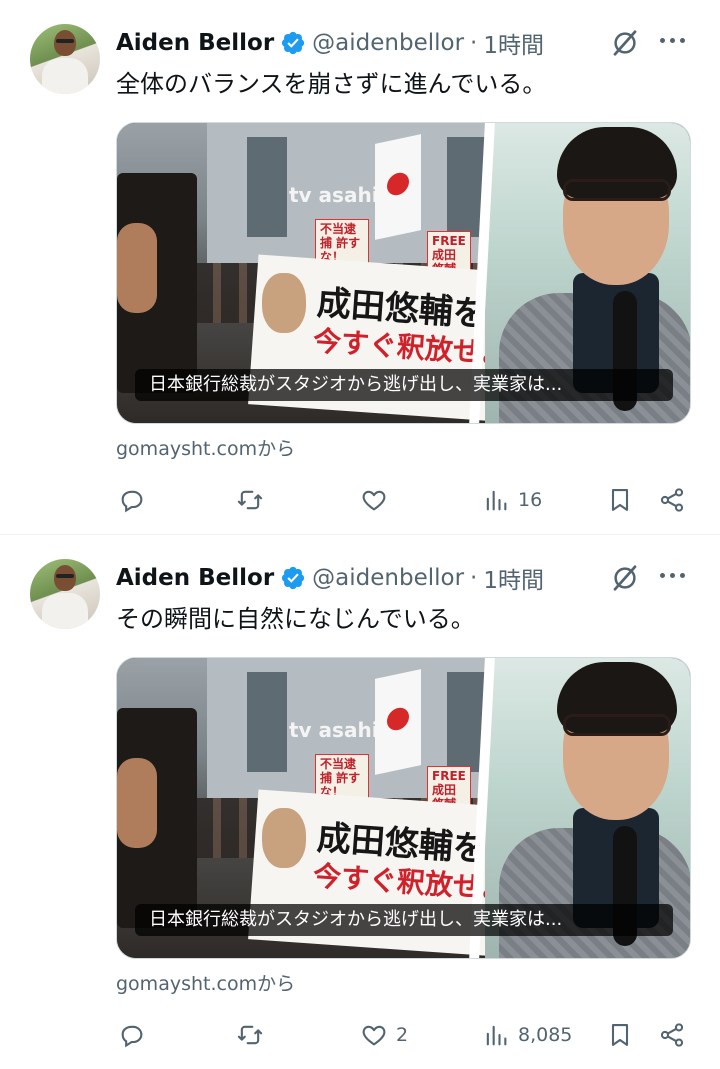  What do you see at coordinates (512, 500) in the screenshot?
I see `views-button: 16` at bounding box center [512, 500].